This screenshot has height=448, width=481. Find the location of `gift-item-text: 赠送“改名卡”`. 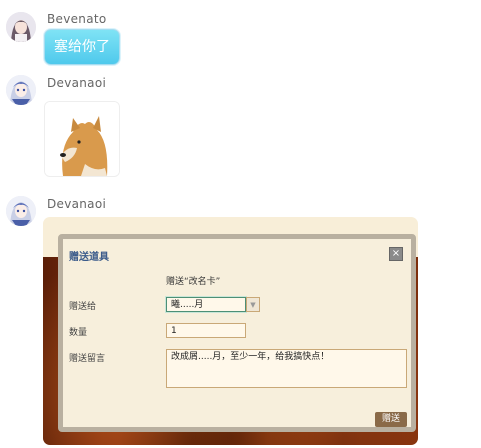

gift-item-text: 赠送“改名卡” is located at coordinates (193, 282).